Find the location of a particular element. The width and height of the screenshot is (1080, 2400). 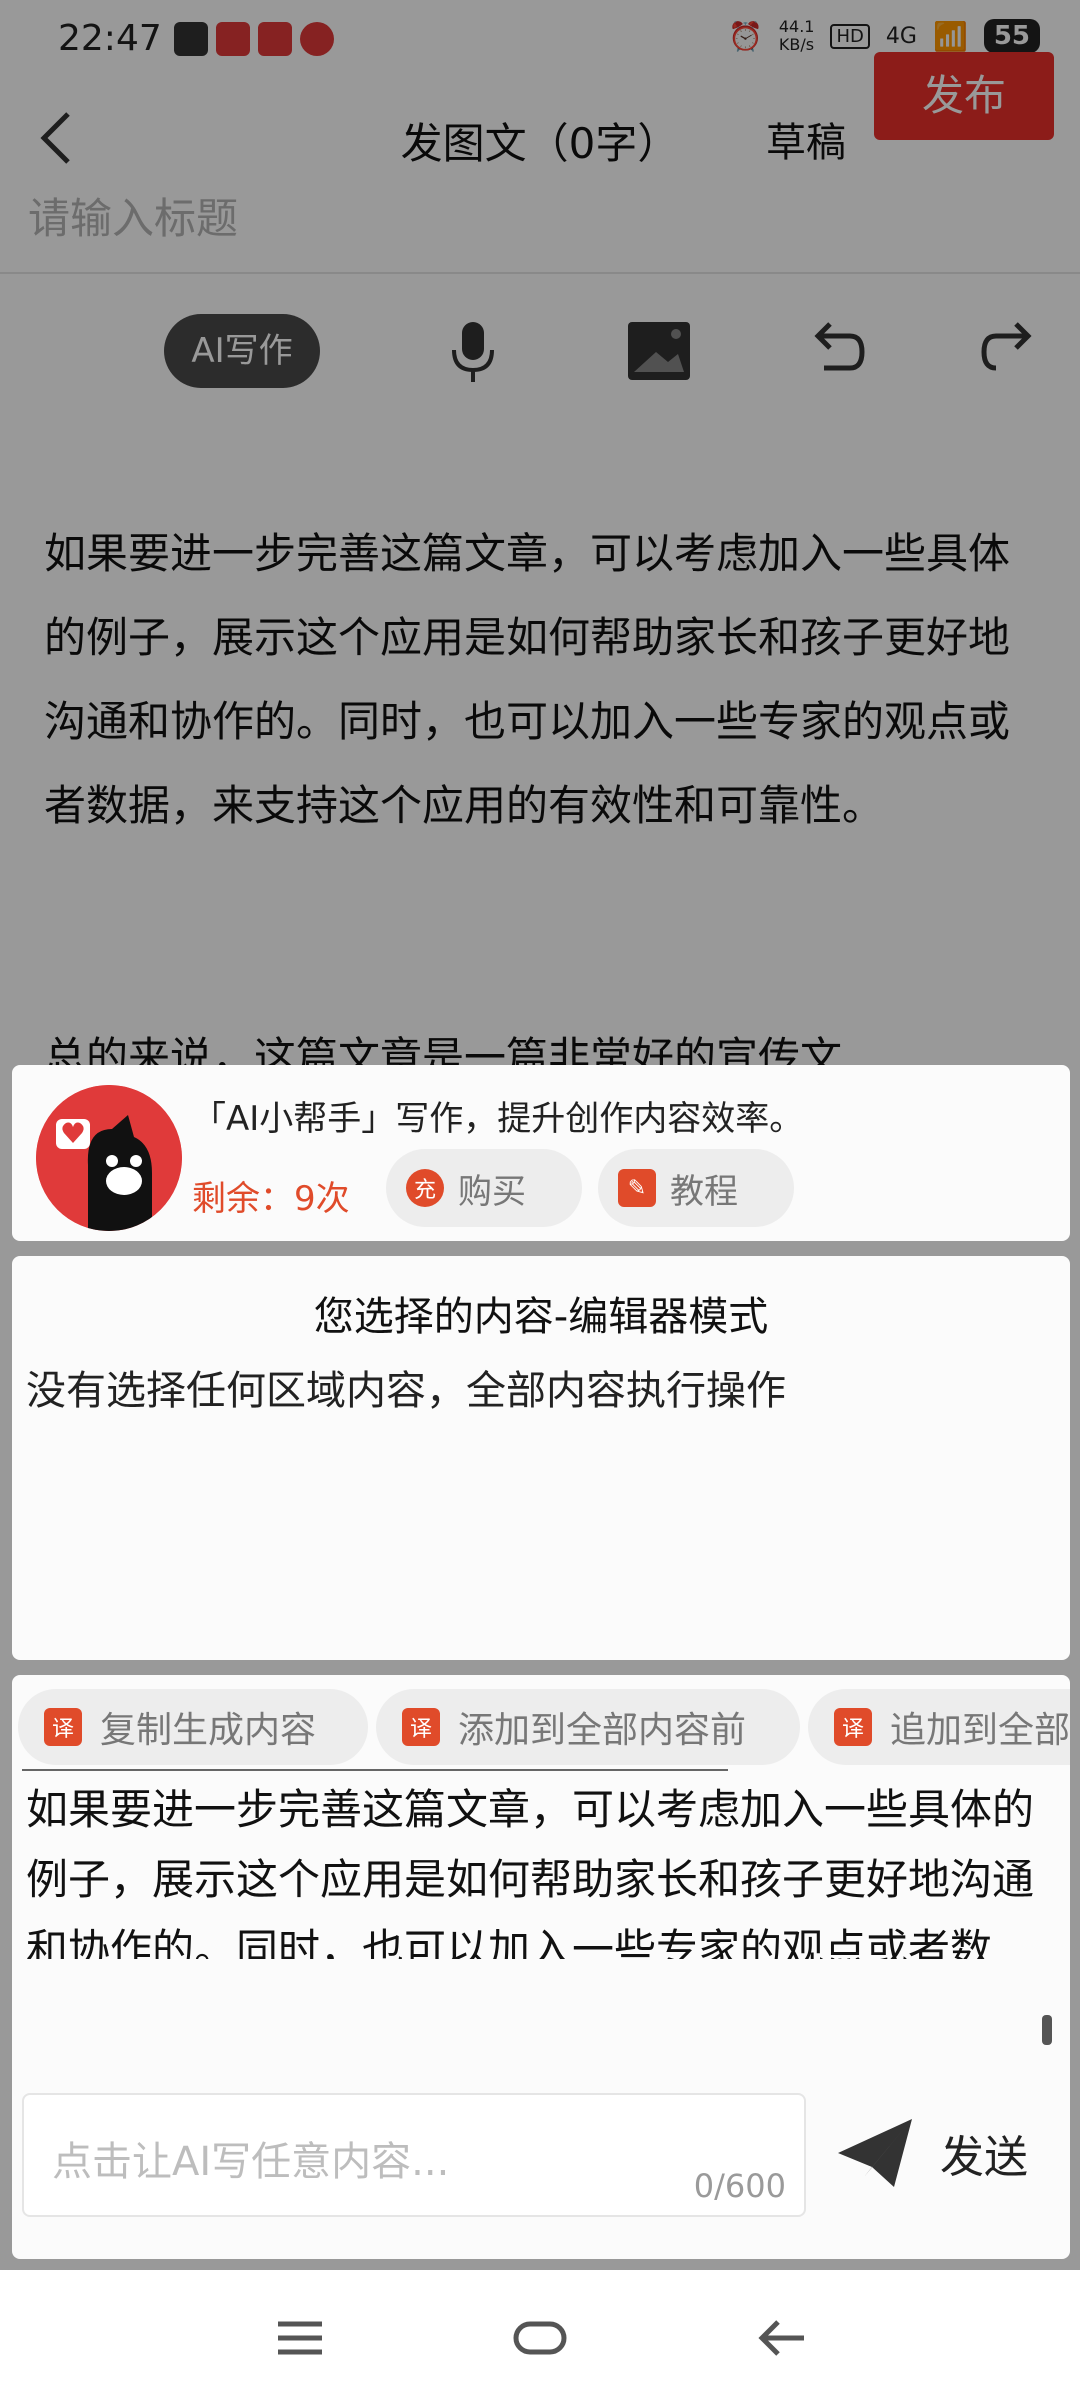

scroll-indicator is located at coordinates (375, 1770).